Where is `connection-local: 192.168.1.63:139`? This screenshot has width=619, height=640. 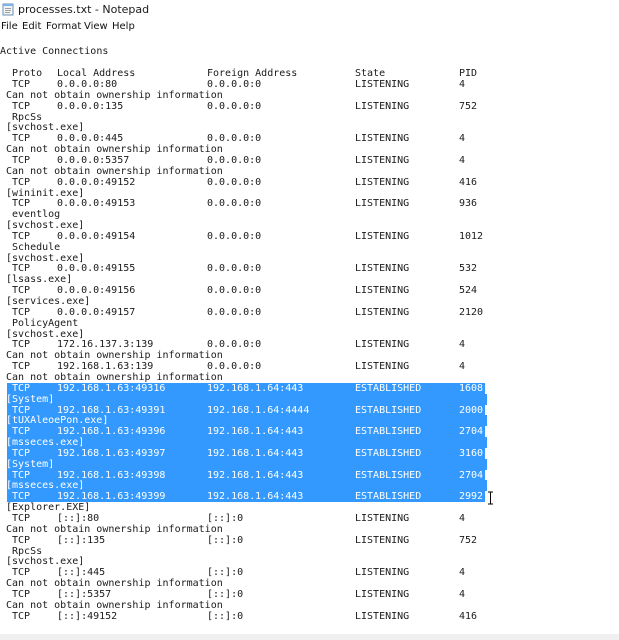 connection-local: 192.168.1.63:139 is located at coordinates (105, 367).